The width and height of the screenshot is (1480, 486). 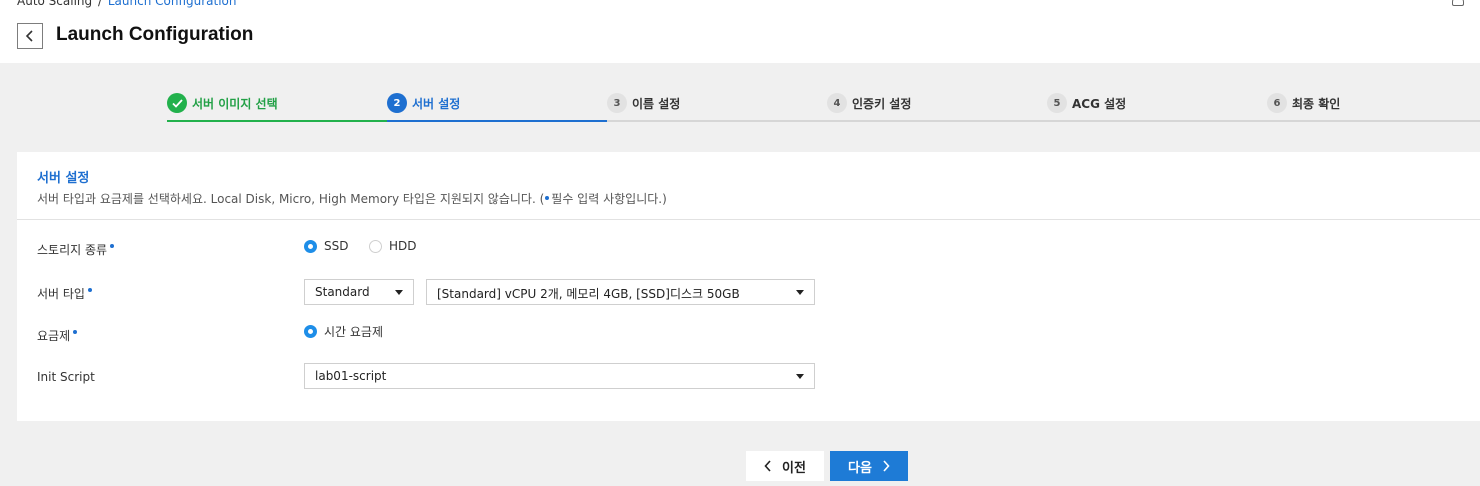 What do you see at coordinates (497, 106) in the screenshot?
I see `step-server-settings: 2 서버 설정` at bounding box center [497, 106].